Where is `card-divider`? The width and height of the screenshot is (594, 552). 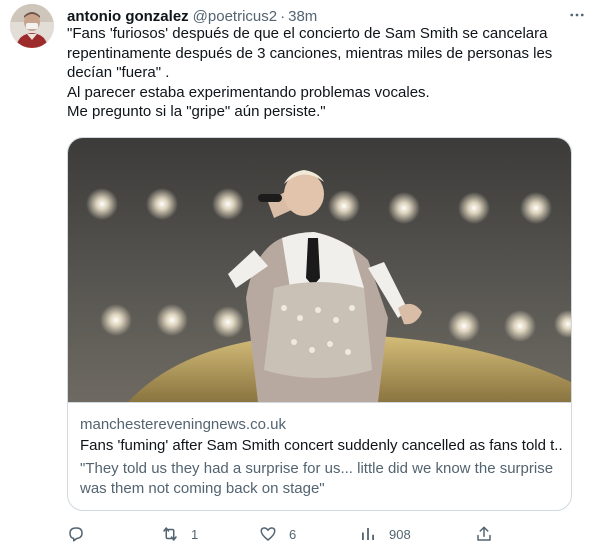 card-divider is located at coordinates (319, 402).